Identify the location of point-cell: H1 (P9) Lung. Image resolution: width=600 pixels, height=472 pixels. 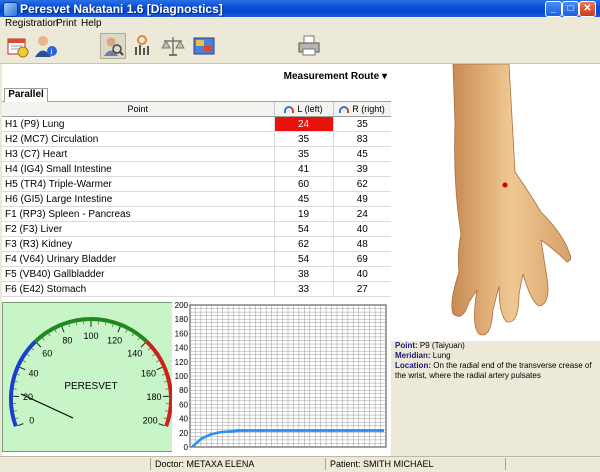
(138, 124).